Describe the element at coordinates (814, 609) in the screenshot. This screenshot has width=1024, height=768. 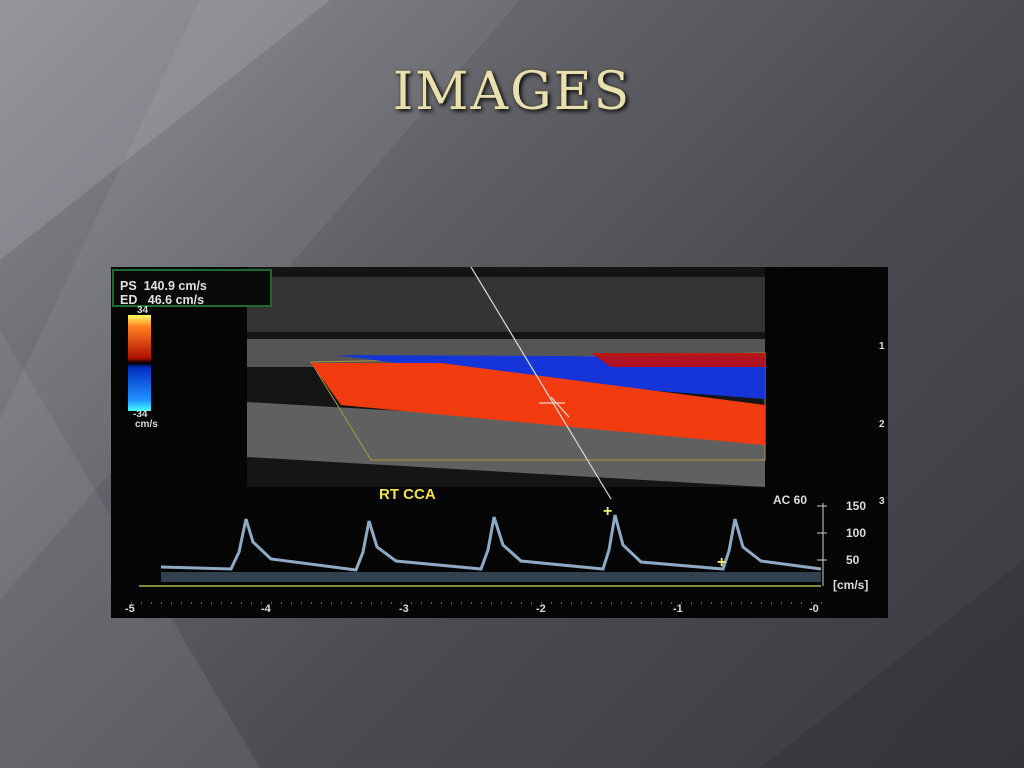
I see `time-tick: -0` at that location.